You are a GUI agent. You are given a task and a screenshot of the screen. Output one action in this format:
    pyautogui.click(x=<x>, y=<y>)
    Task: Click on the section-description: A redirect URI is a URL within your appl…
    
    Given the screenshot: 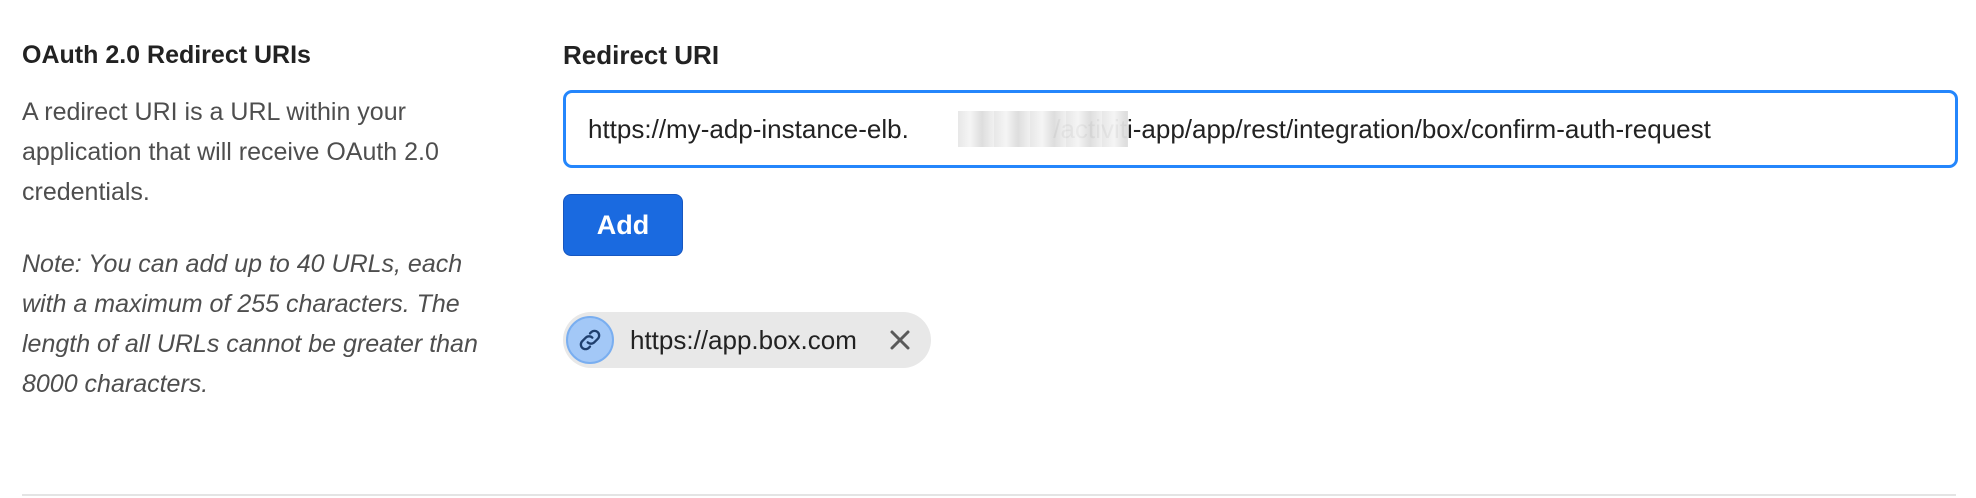 What is the action you would take?
    pyautogui.click(x=230, y=152)
    